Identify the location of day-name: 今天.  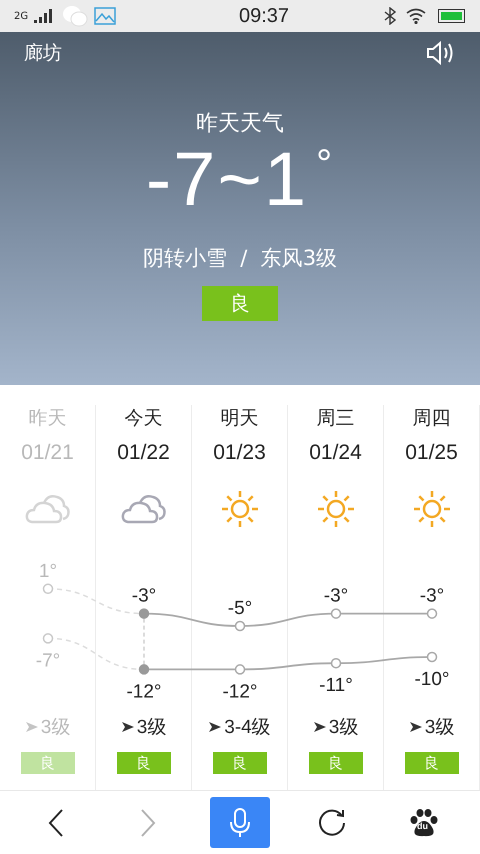
(143, 418).